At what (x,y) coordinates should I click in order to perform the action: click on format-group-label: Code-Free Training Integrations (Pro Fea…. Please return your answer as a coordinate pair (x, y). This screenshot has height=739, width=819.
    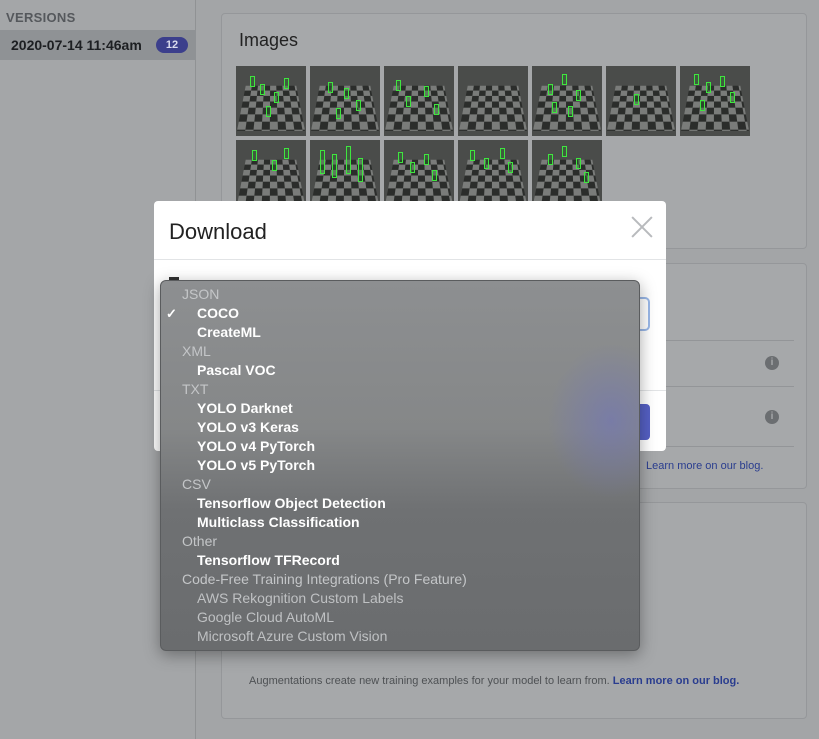
    Looking at the image, I should click on (324, 579).